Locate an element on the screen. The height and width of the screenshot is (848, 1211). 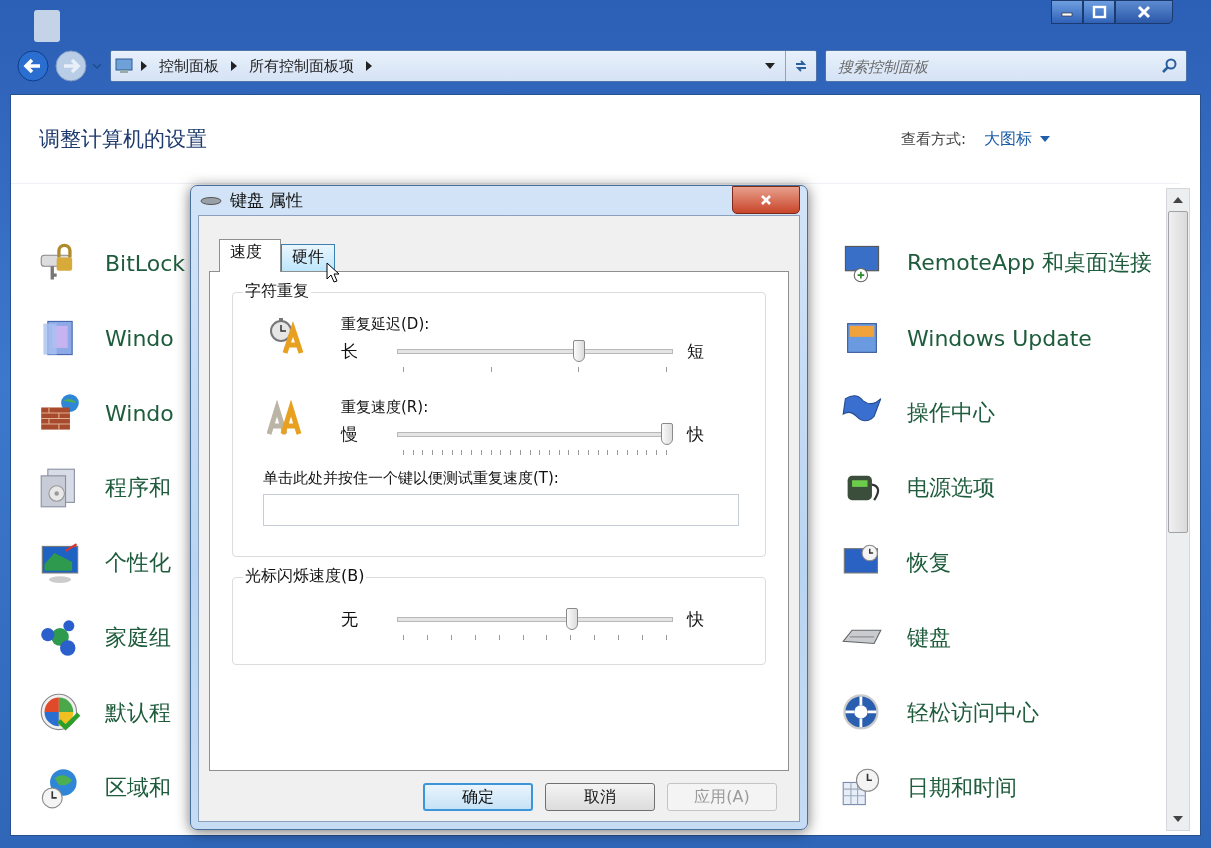
scrollbar-thumb is located at coordinates (1178, 372).